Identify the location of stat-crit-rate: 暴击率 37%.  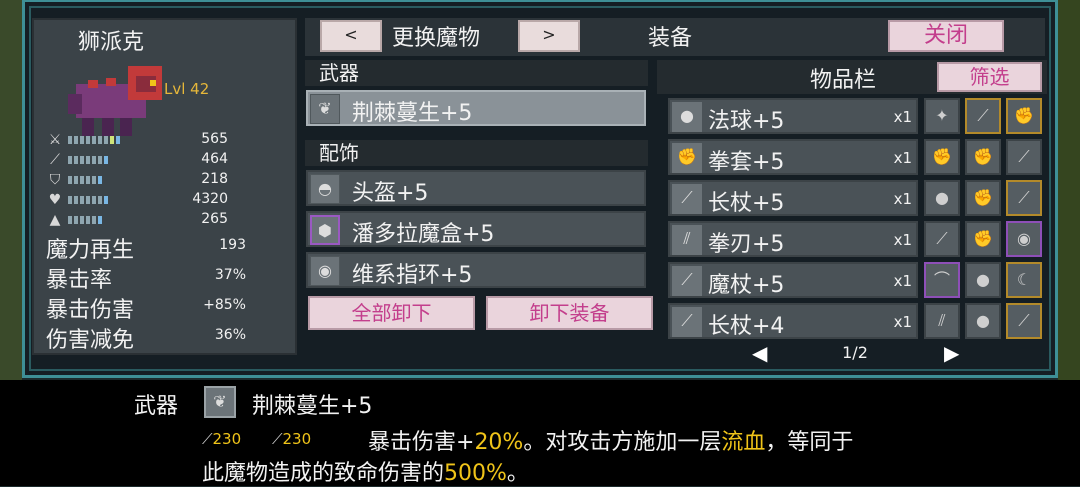
(146, 280).